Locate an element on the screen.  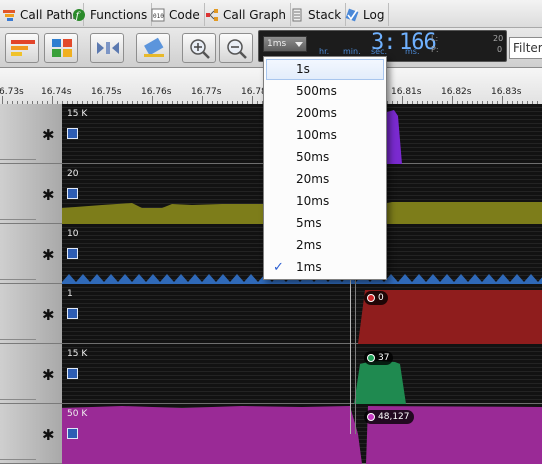
interval-select-value: 1ms is located at coordinates (277, 44).